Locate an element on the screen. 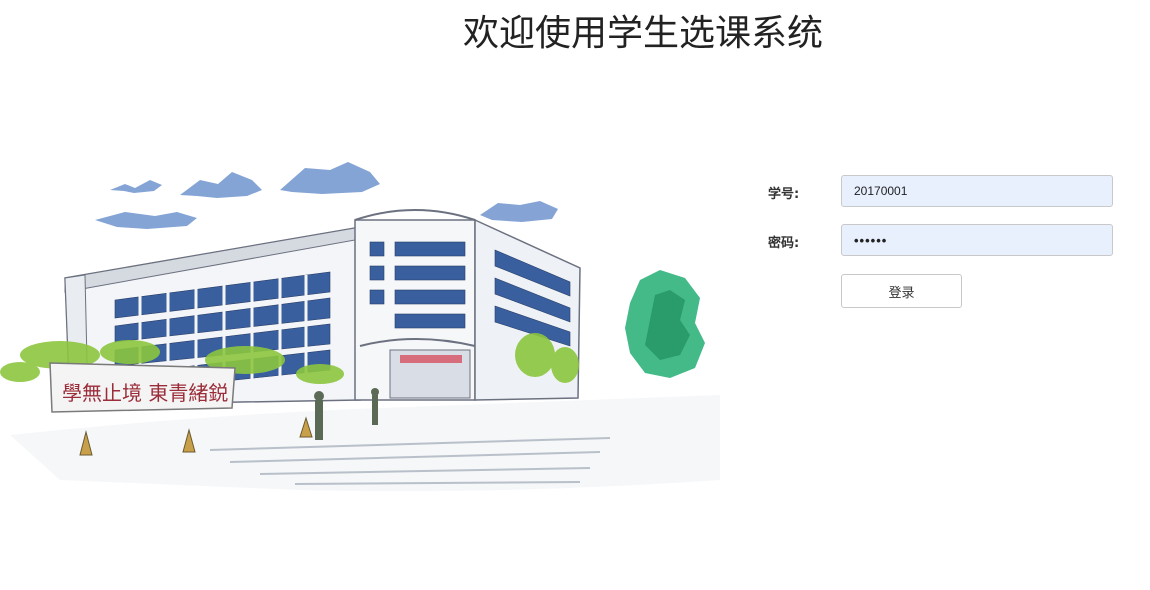  password-row: 密码: is located at coordinates (940, 241).